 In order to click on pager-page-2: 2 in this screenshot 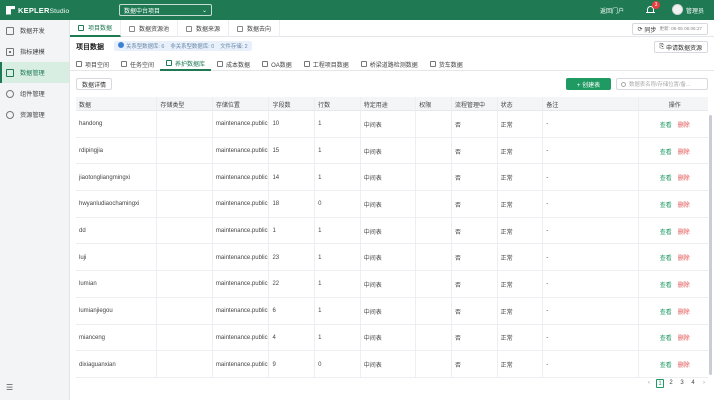, I will do `click(671, 383)`.